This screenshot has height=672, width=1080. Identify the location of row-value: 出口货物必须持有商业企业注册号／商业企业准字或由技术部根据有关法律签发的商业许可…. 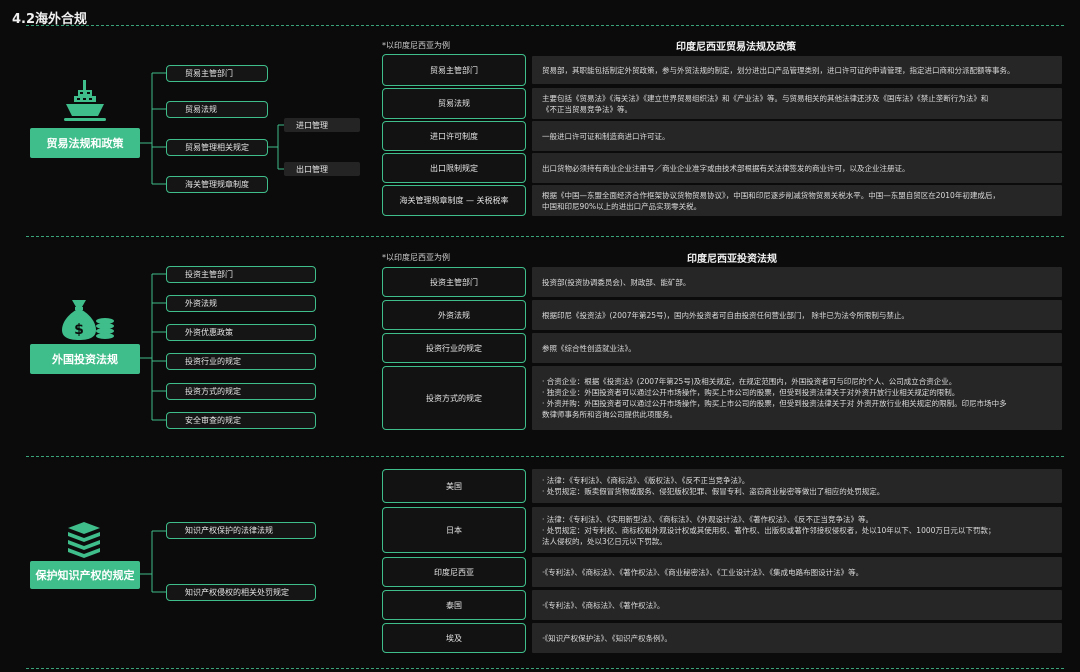
(797, 168).